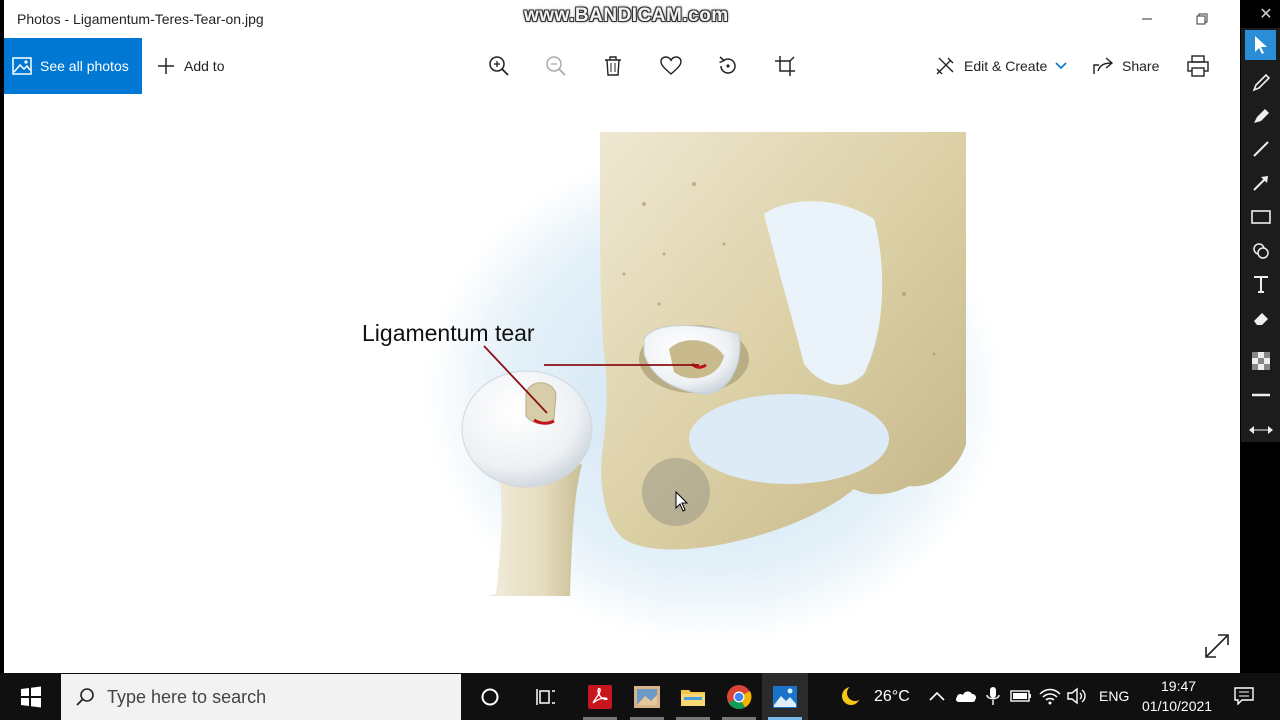 The image size is (1280, 720). What do you see at coordinates (1021, 696) in the screenshot?
I see `battery-icon` at bounding box center [1021, 696].